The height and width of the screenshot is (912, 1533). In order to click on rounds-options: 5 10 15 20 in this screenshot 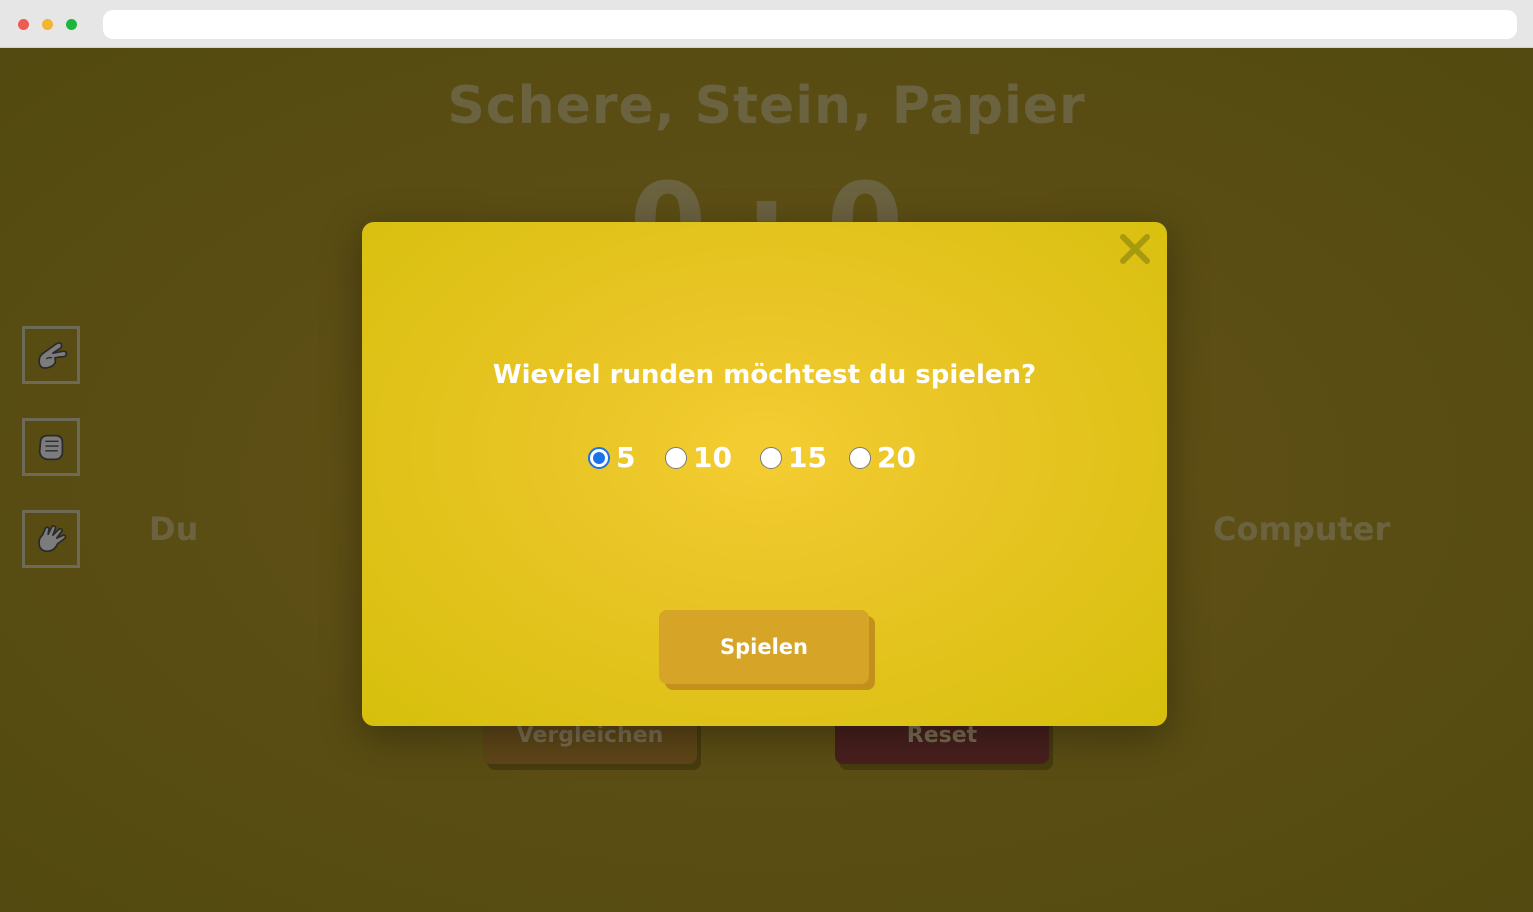, I will do `click(764, 458)`.